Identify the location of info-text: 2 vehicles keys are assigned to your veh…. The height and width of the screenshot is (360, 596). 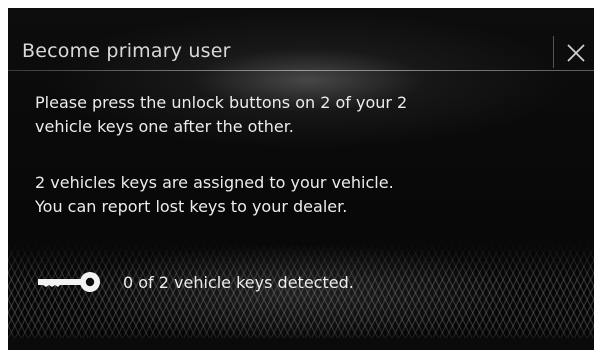
(295, 195).